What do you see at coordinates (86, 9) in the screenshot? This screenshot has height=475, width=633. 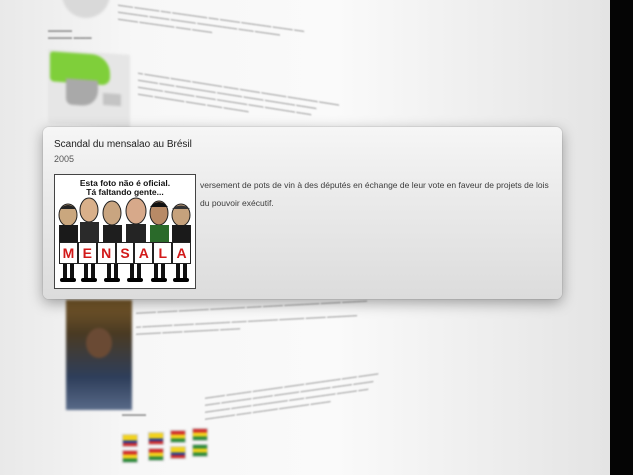 I see `background-avatar` at bounding box center [86, 9].